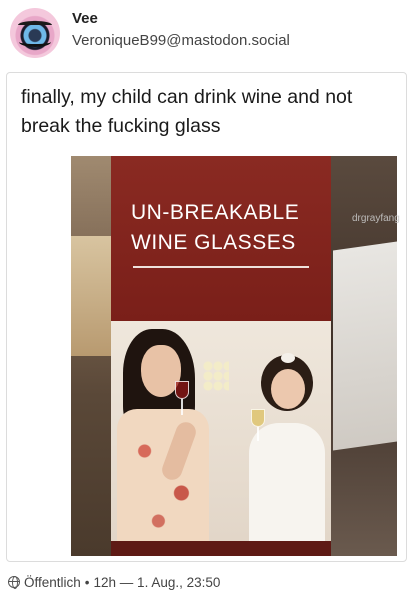  I want to click on box-rule, so click(221, 267).